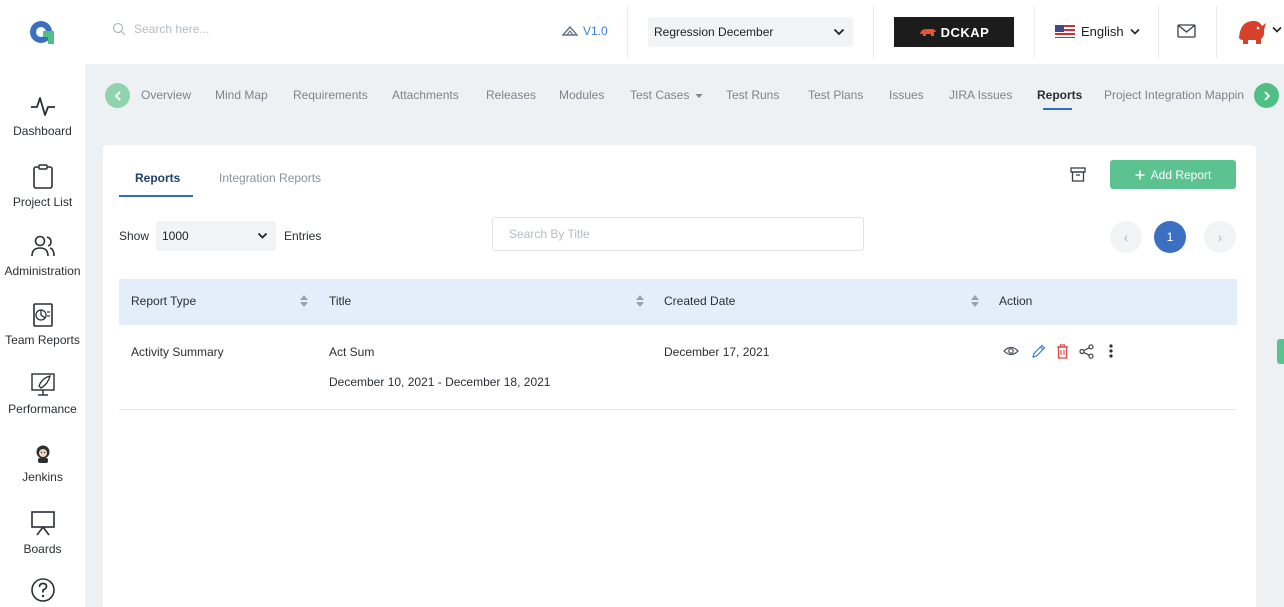  I want to click on sidebar-item-dashboard: Dashboard, so click(42, 116).